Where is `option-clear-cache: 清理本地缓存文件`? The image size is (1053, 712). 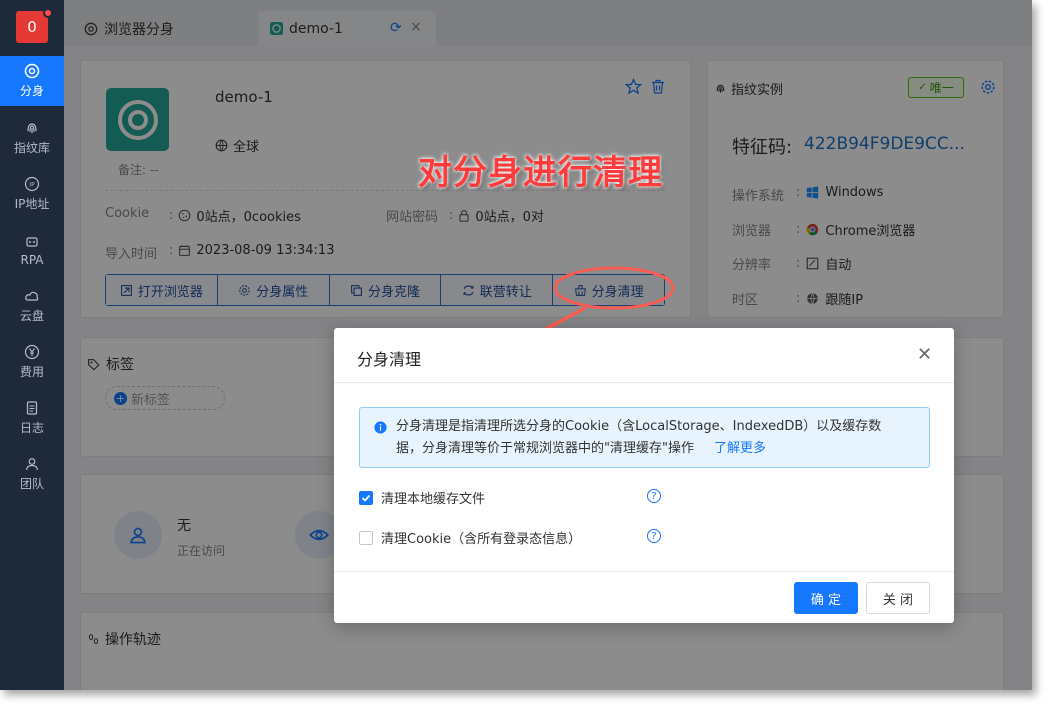 option-clear-cache: 清理本地缓存文件 is located at coordinates (422, 497).